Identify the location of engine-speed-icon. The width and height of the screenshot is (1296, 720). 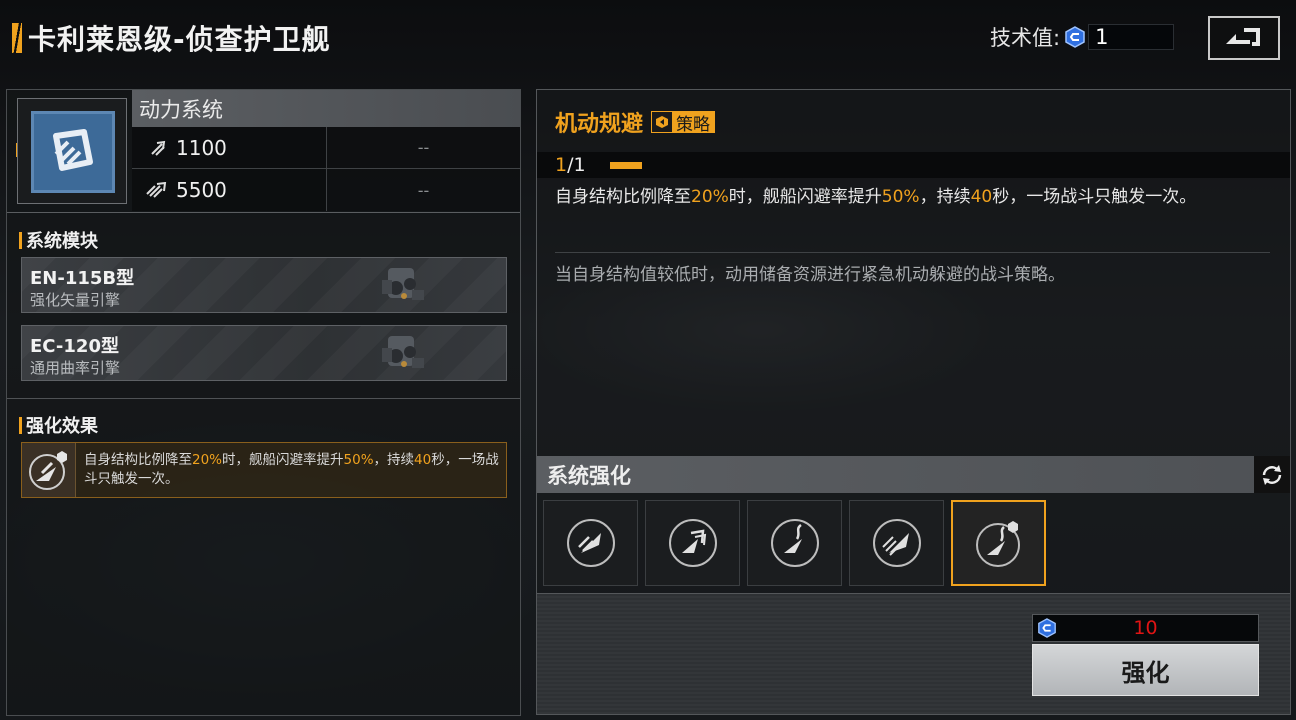
(896, 543).